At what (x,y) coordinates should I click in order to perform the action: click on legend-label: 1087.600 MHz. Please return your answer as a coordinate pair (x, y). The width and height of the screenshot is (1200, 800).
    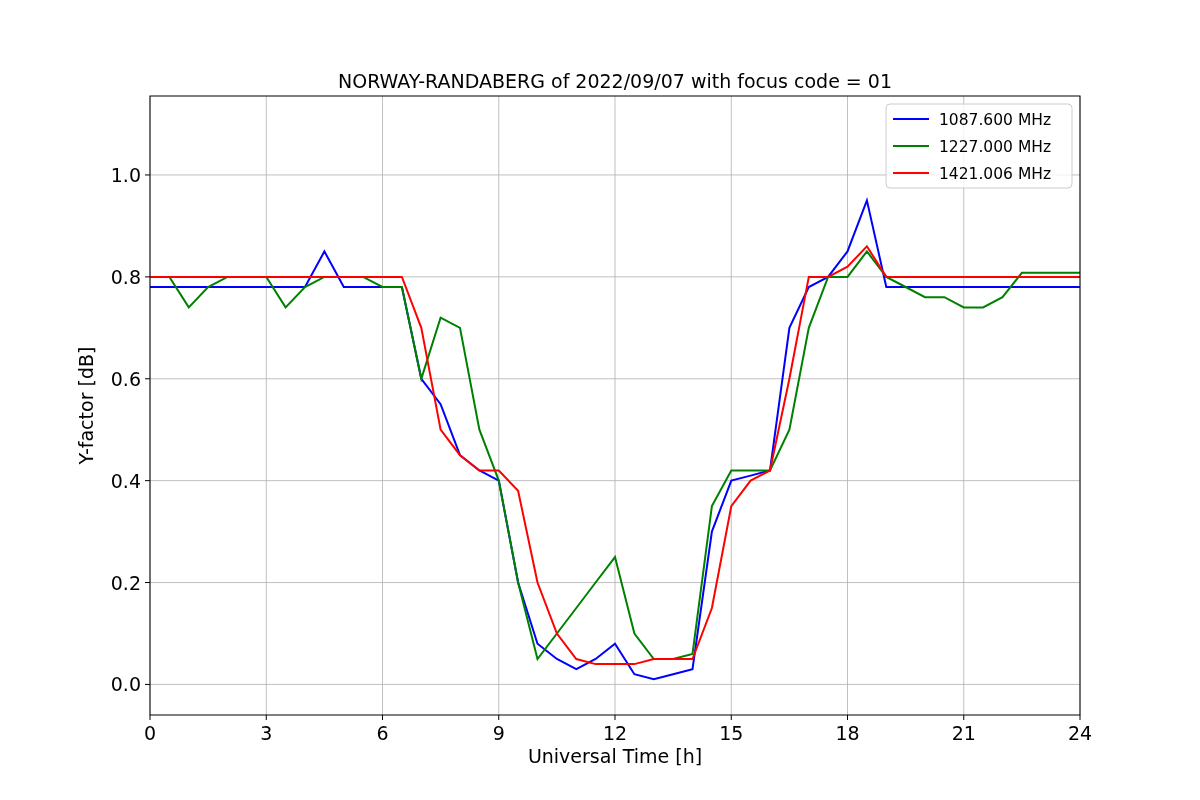
    Looking at the image, I should click on (995, 120).